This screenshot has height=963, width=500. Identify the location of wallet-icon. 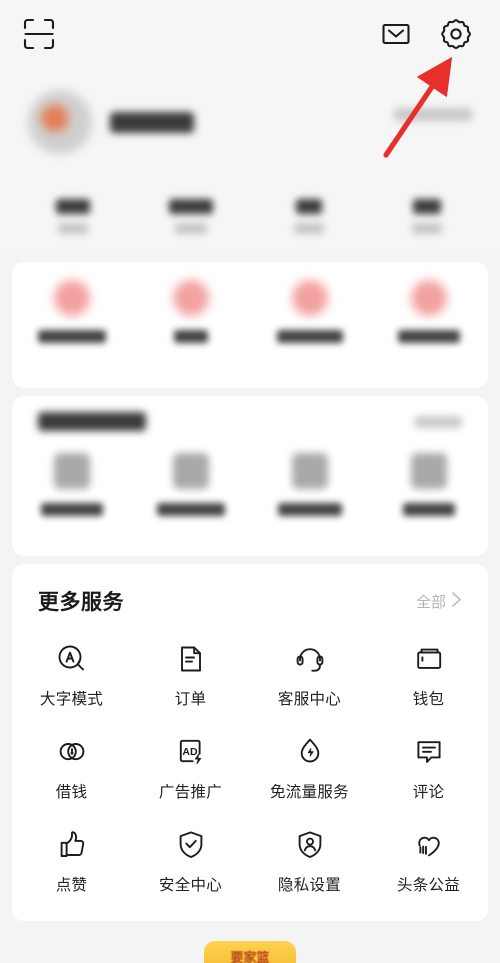
(429, 659).